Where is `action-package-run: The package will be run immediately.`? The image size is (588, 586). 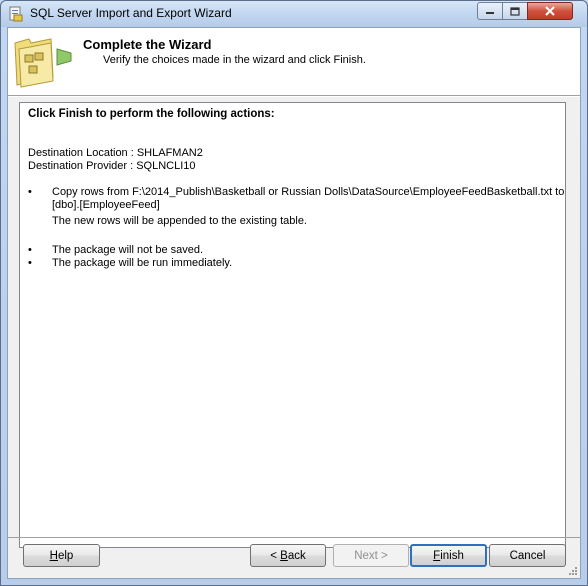
action-package-run: The package will be run immediately. is located at coordinates (142, 263).